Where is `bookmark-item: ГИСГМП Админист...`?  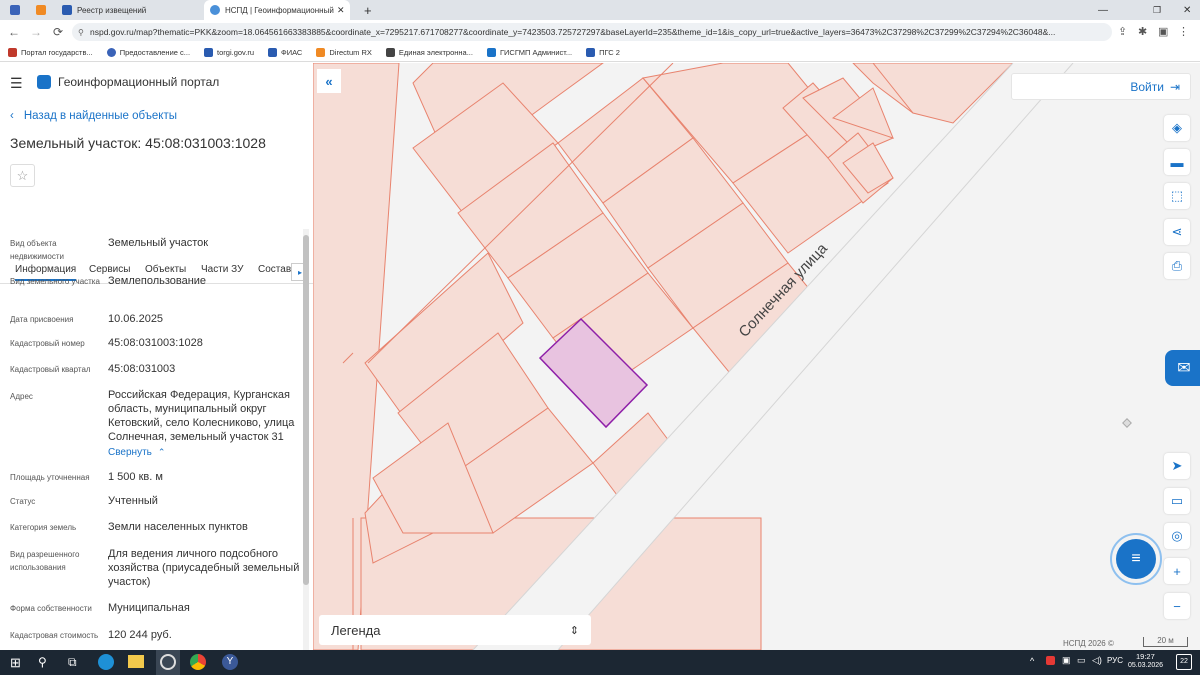 bookmark-item: ГИСГМП Админист... is located at coordinates (529, 52).